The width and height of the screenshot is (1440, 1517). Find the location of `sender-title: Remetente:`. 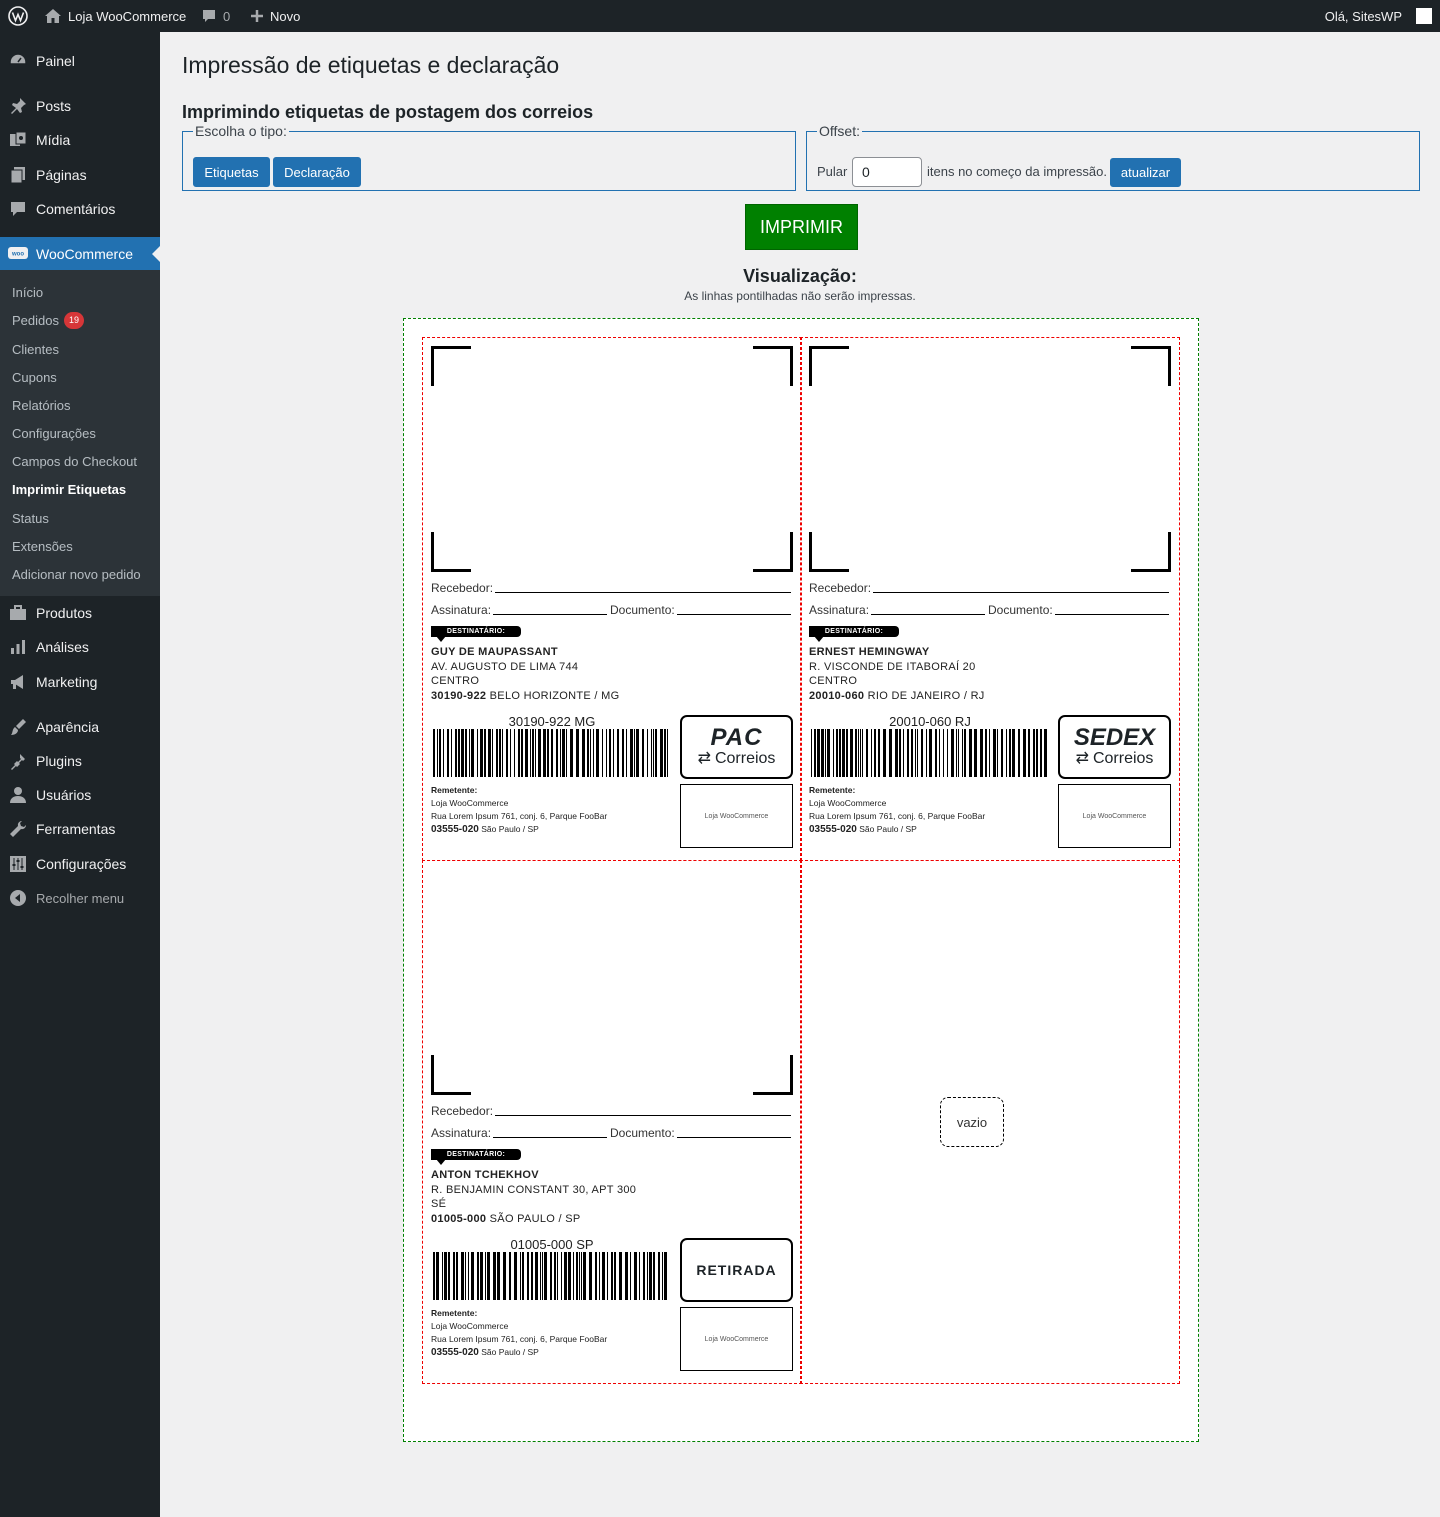

sender-title: Remetente: is located at coordinates (454, 790).